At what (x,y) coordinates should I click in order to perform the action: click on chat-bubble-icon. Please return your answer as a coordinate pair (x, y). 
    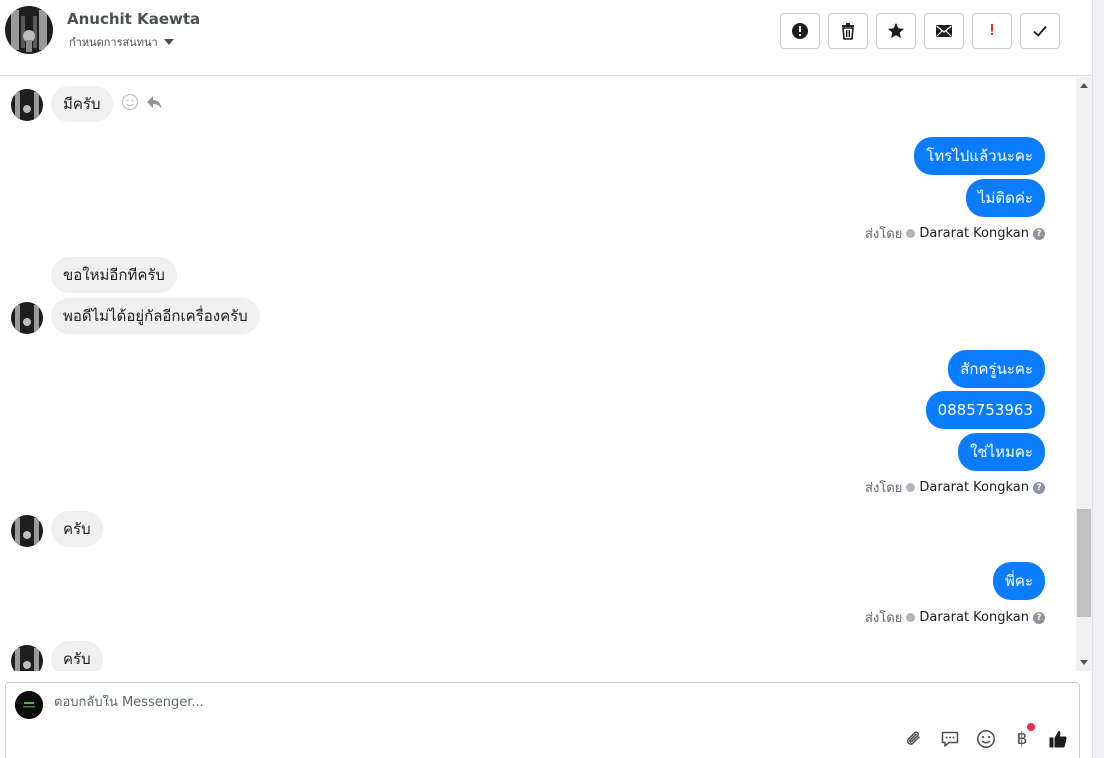
    Looking at the image, I should click on (950, 739).